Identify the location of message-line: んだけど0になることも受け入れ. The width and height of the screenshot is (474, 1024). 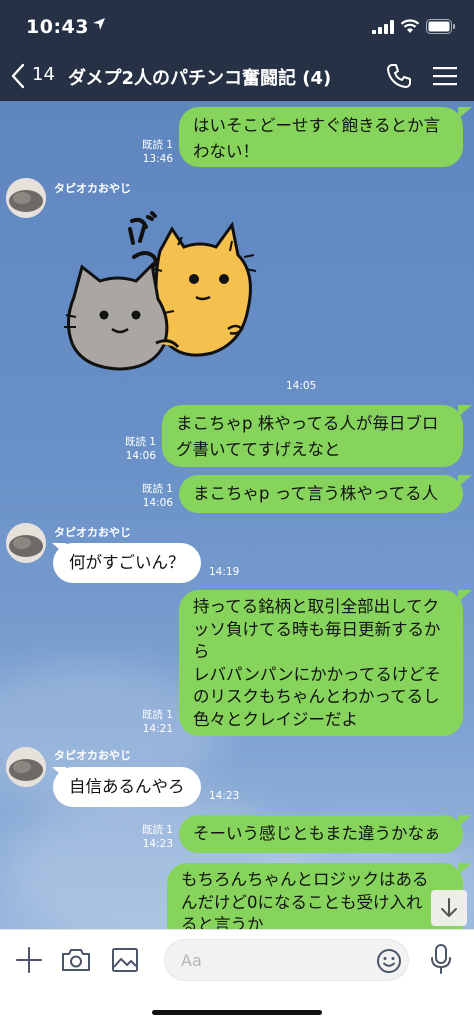
(302, 902).